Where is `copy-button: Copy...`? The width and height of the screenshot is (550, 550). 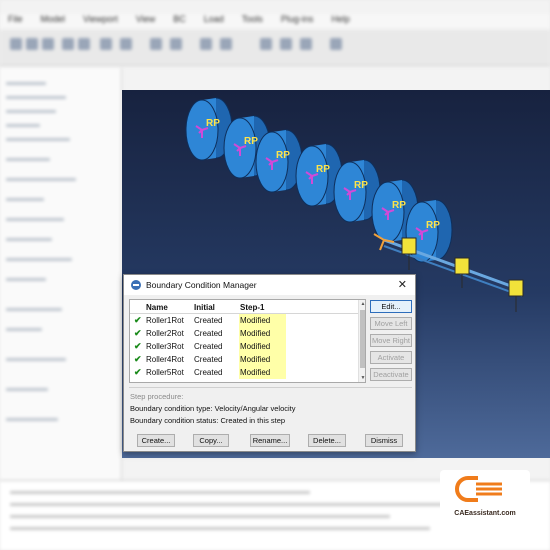 copy-button: Copy... is located at coordinates (211, 440).